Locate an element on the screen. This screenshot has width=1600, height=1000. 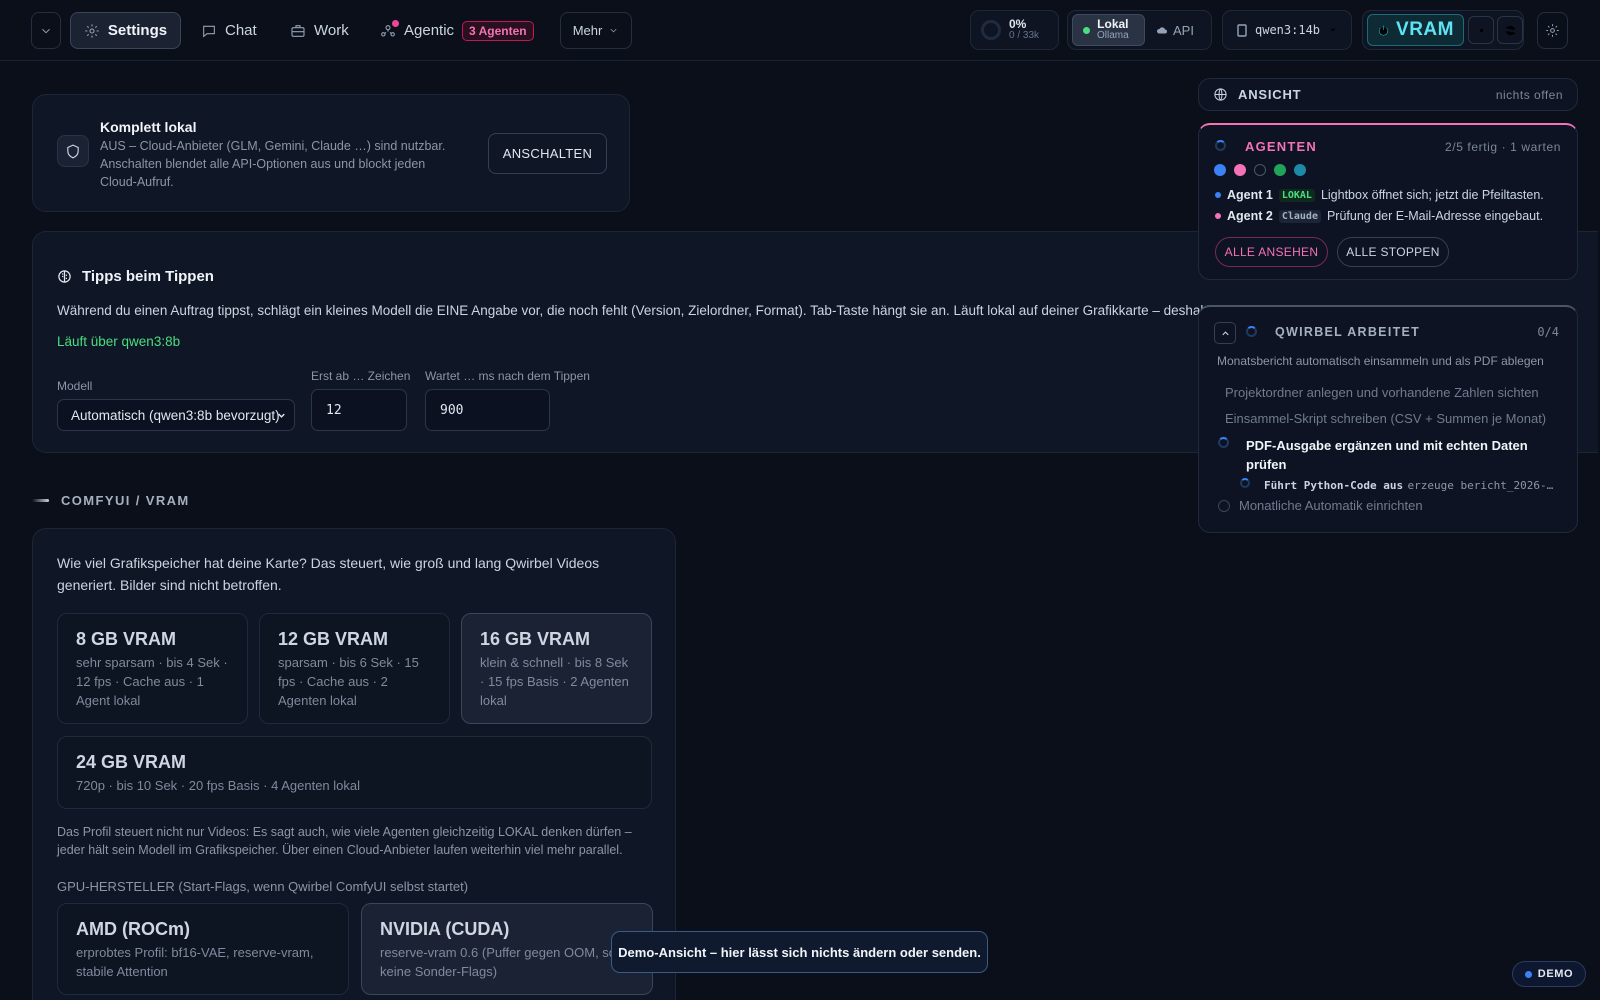
model-dropdown-value: Automatisch (qwen3:8b bevorzugt) is located at coordinates (175, 415).